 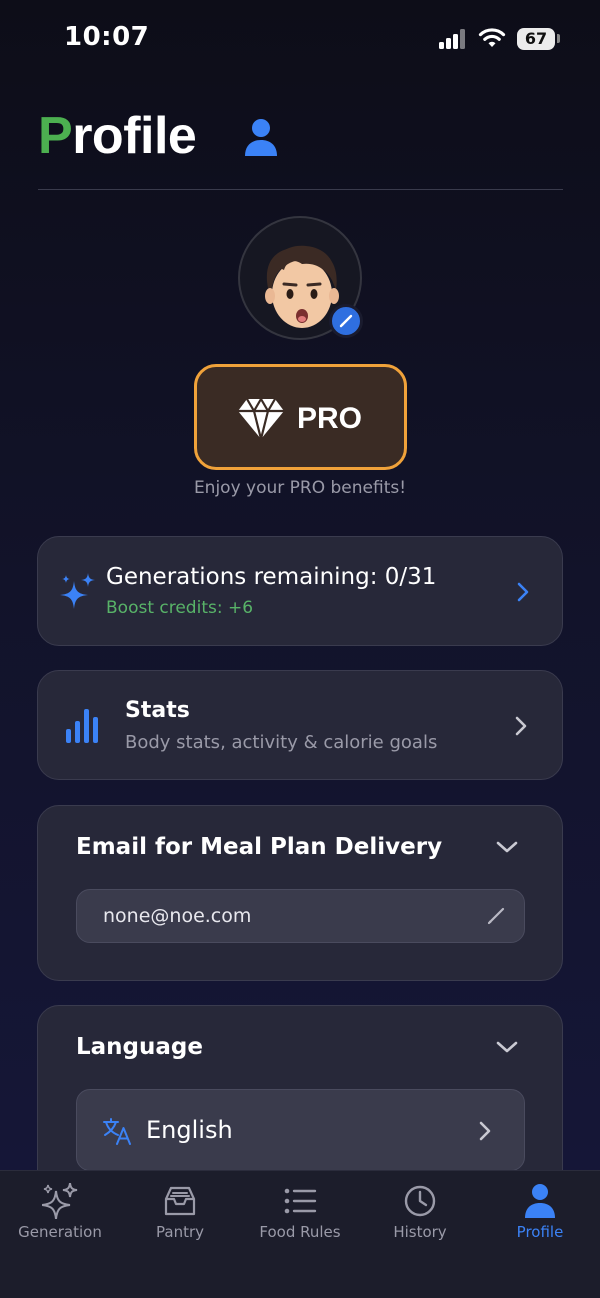 I want to click on edit-avatar-button, so click(x=346, y=321).